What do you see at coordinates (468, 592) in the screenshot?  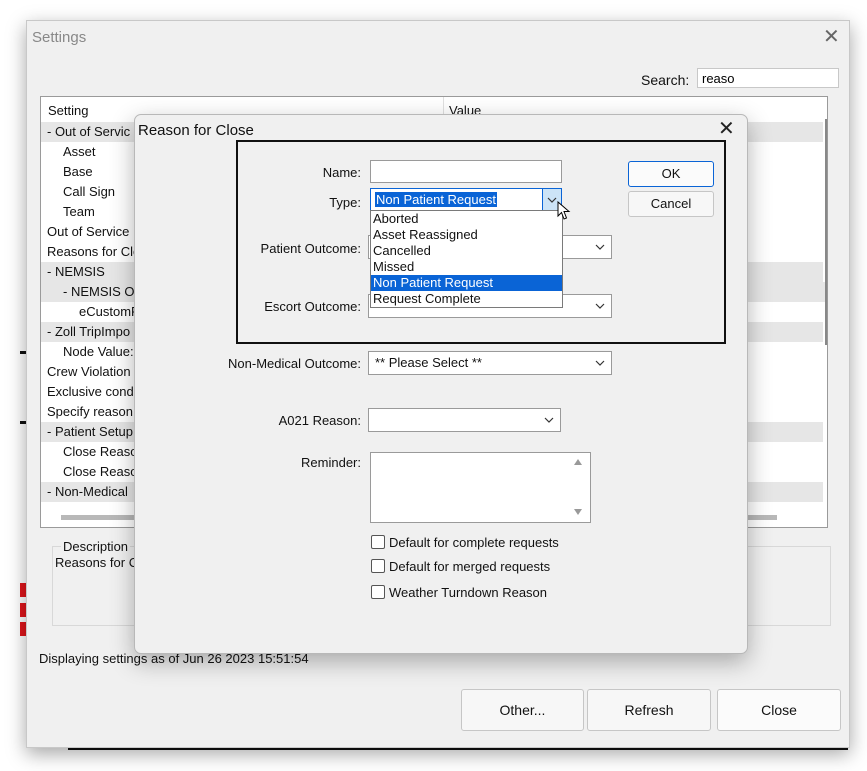 I see `weather-turndown-label: Weather Turndown Reason` at bounding box center [468, 592].